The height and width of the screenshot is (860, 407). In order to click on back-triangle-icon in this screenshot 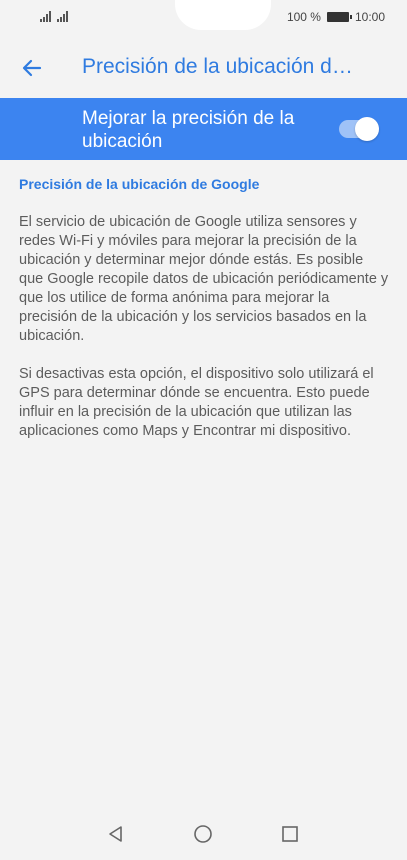, I will do `click(116, 834)`.